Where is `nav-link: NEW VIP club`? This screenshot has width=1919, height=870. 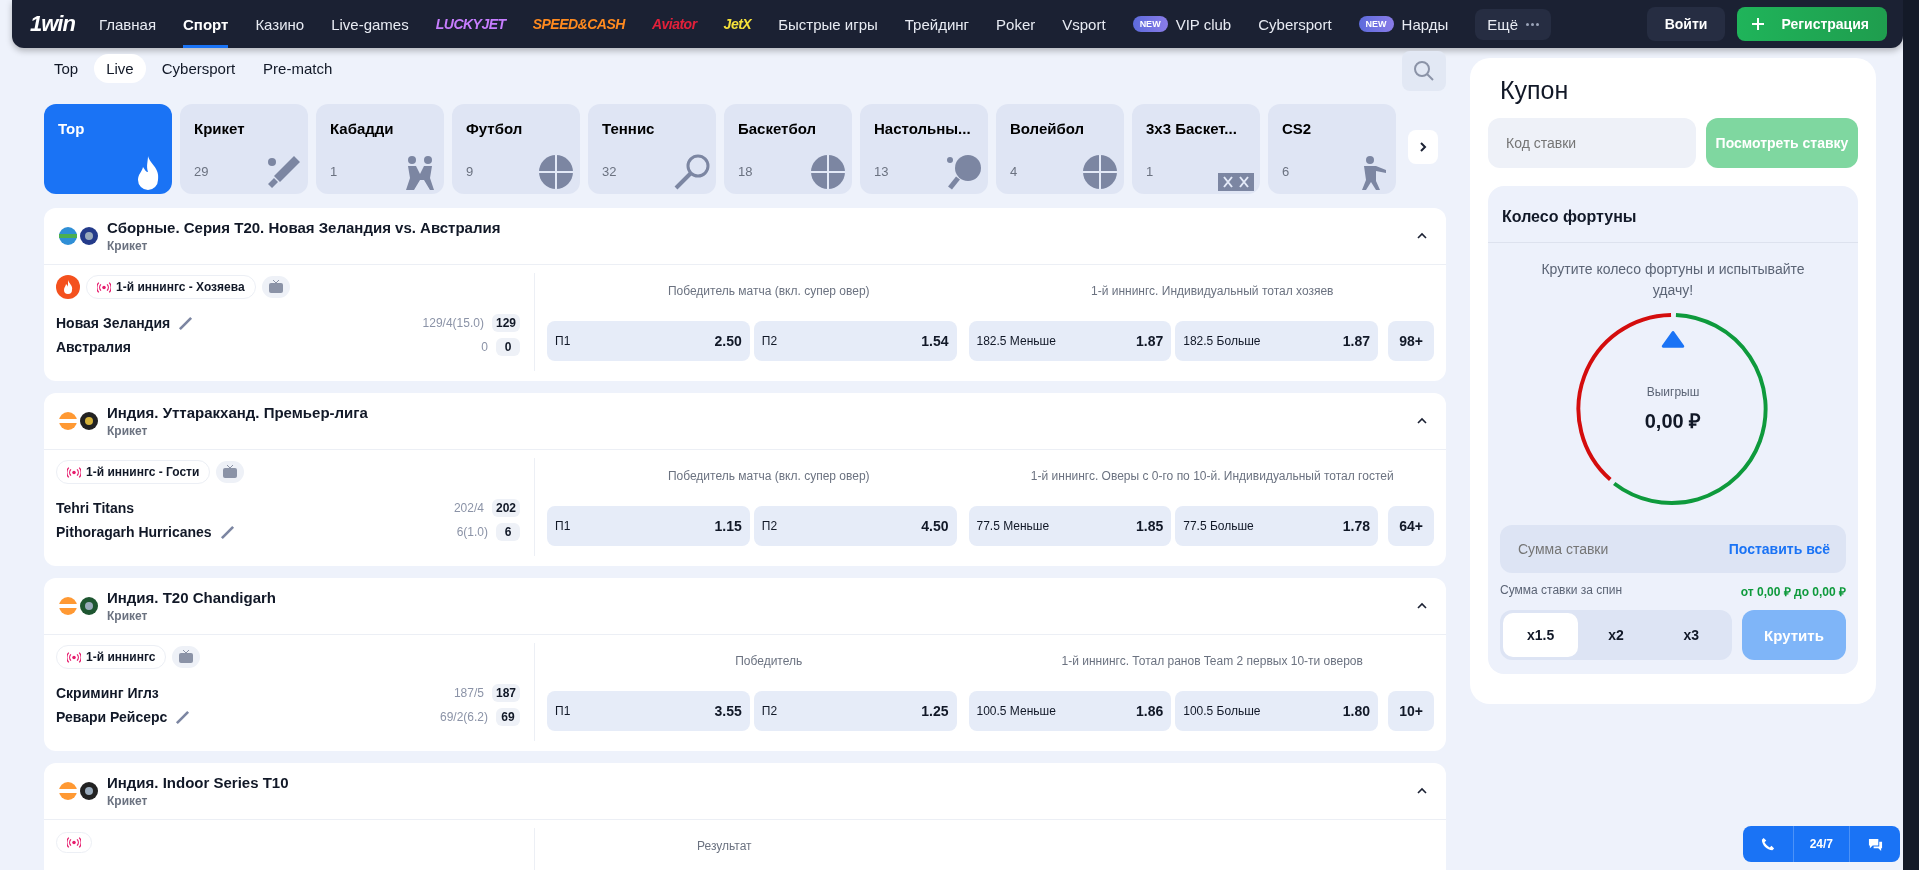
nav-link: NEW VIP club is located at coordinates (1182, 24).